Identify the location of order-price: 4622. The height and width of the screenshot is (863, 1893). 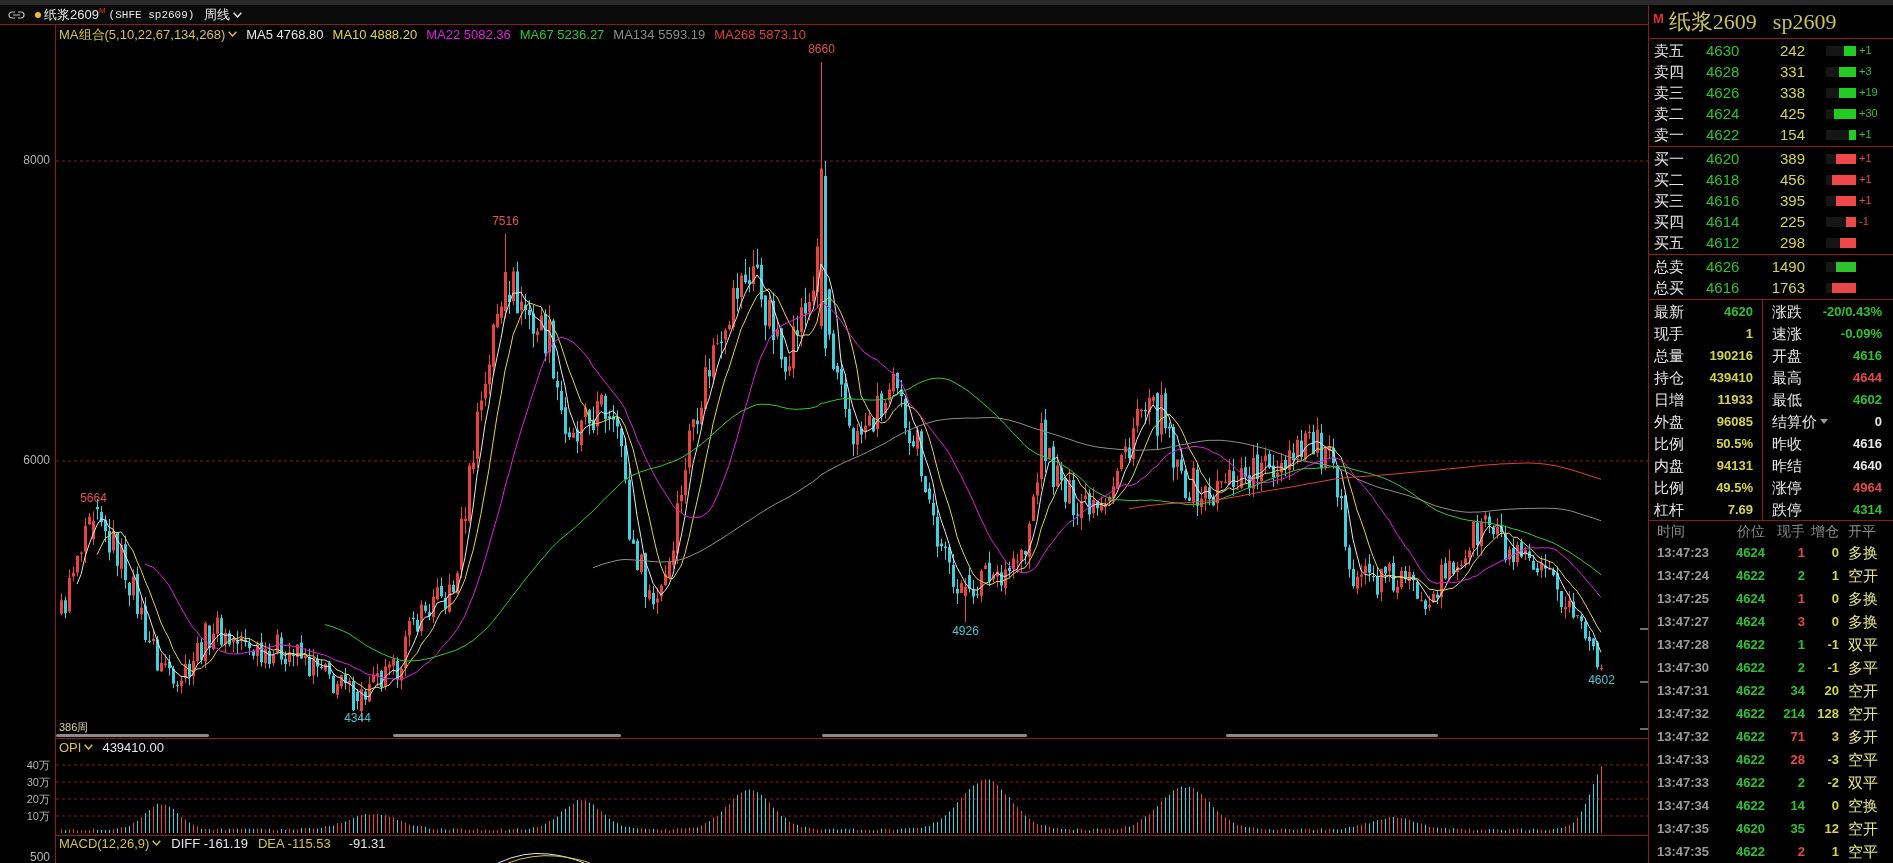
(1723, 134).